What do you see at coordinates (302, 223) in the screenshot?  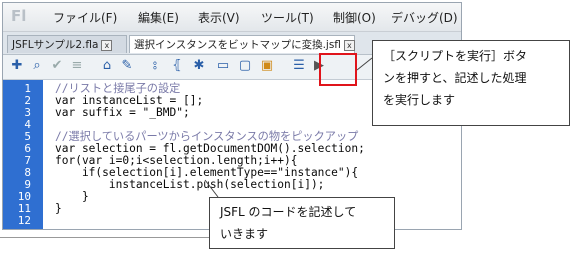 I see `write-code-callout: JSFL のコードを記述して いきます` at bounding box center [302, 223].